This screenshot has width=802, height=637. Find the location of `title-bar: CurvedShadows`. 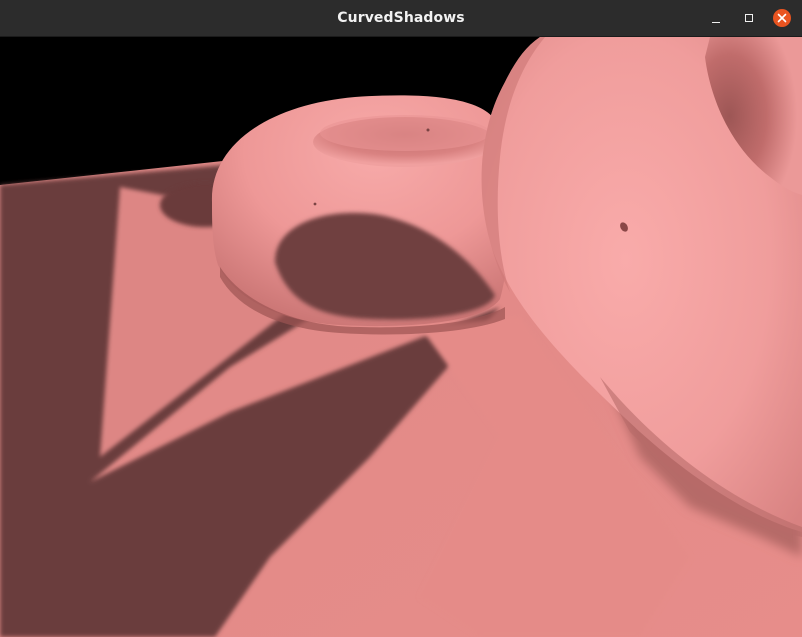

title-bar: CurvedShadows is located at coordinates (401, 18).